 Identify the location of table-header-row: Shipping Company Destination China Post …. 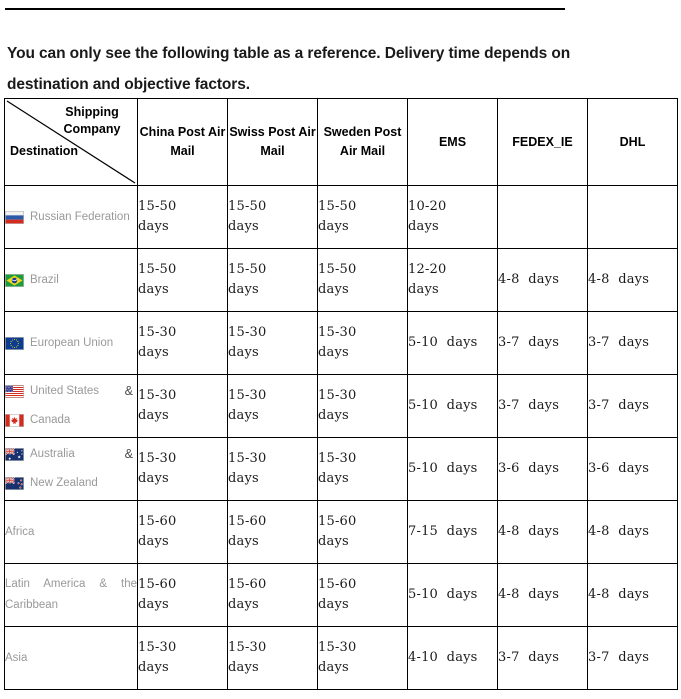
(341, 142).